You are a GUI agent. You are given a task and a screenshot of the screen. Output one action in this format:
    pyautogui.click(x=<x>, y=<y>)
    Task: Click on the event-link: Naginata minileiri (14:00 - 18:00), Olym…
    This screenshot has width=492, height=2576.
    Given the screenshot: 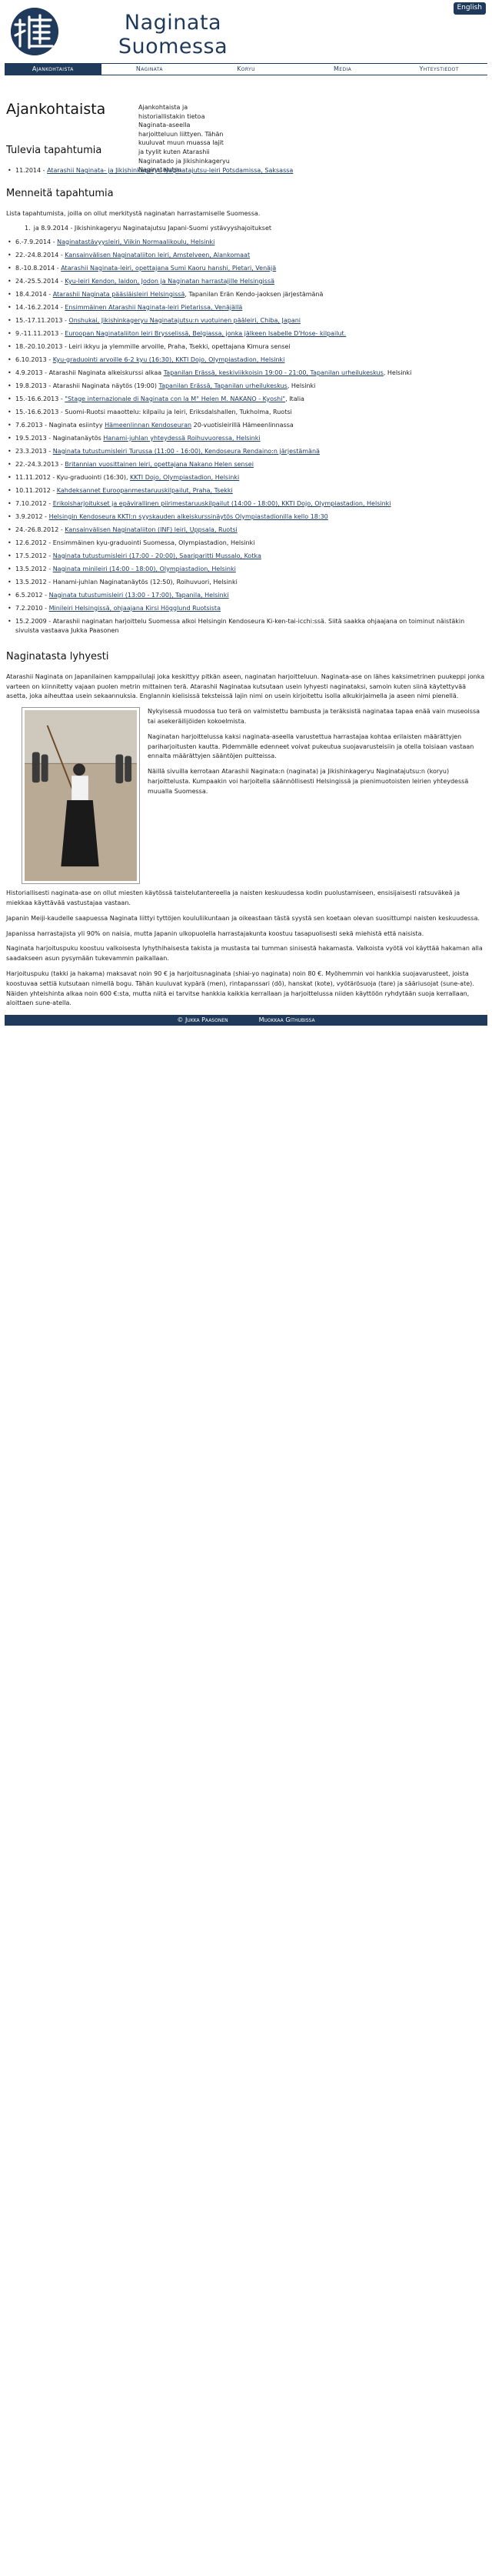 What is the action you would take?
    pyautogui.click(x=144, y=569)
    